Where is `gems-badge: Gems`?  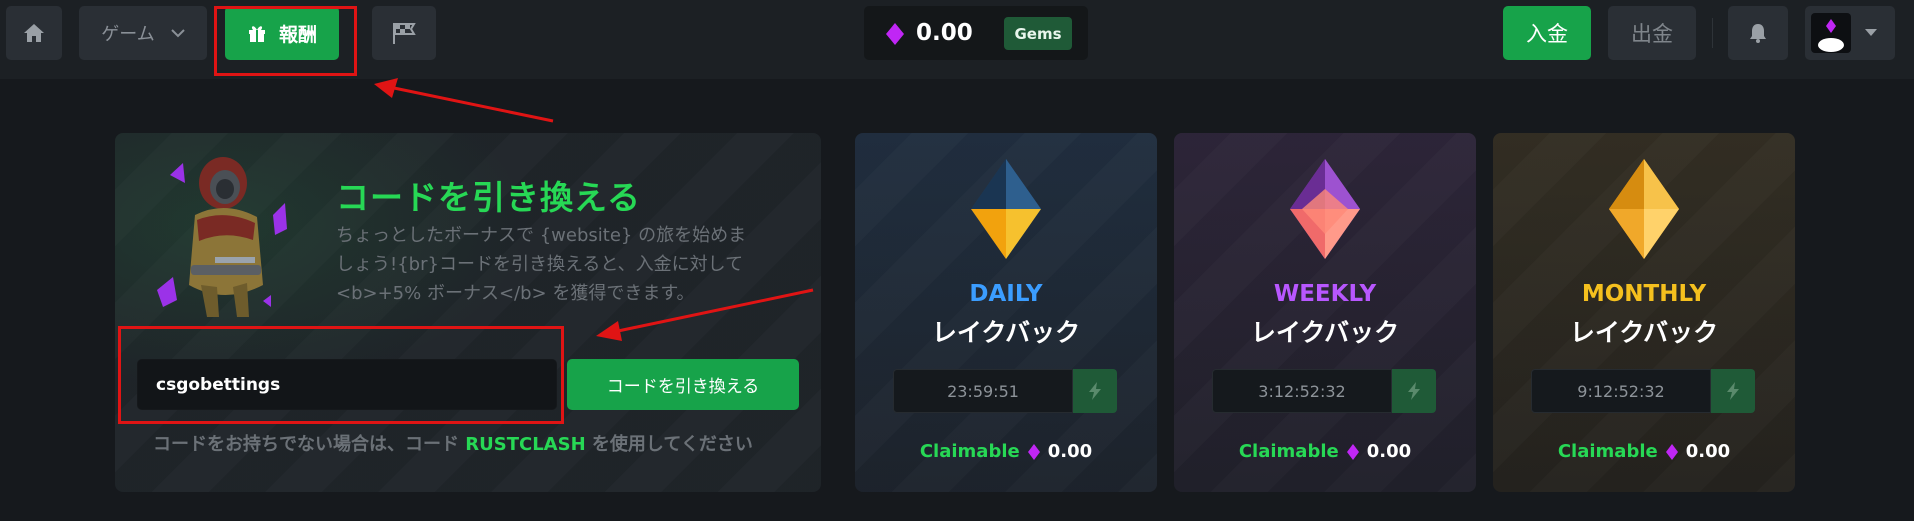
gems-badge: Gems is located at coordinates (1038, 33).